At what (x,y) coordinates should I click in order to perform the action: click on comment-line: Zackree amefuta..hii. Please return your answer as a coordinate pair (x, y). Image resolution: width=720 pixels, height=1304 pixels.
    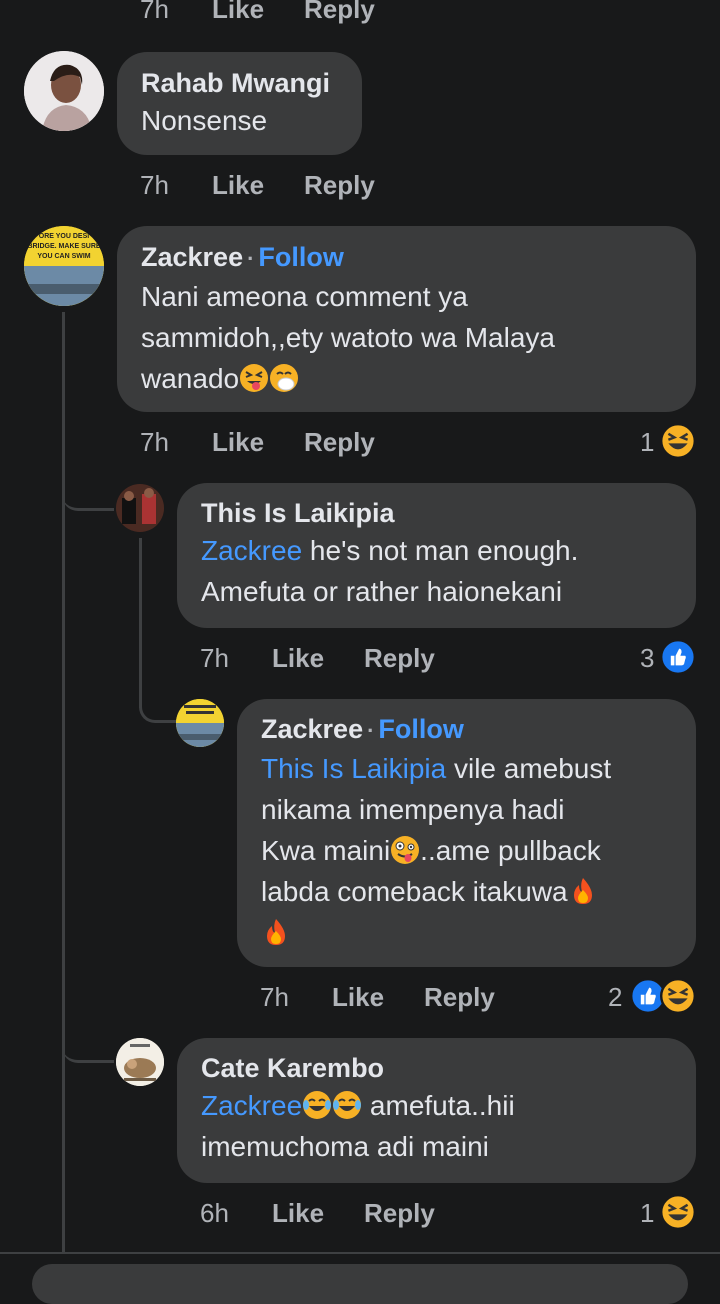
    Looking at the image, I should click on (436, 1105).